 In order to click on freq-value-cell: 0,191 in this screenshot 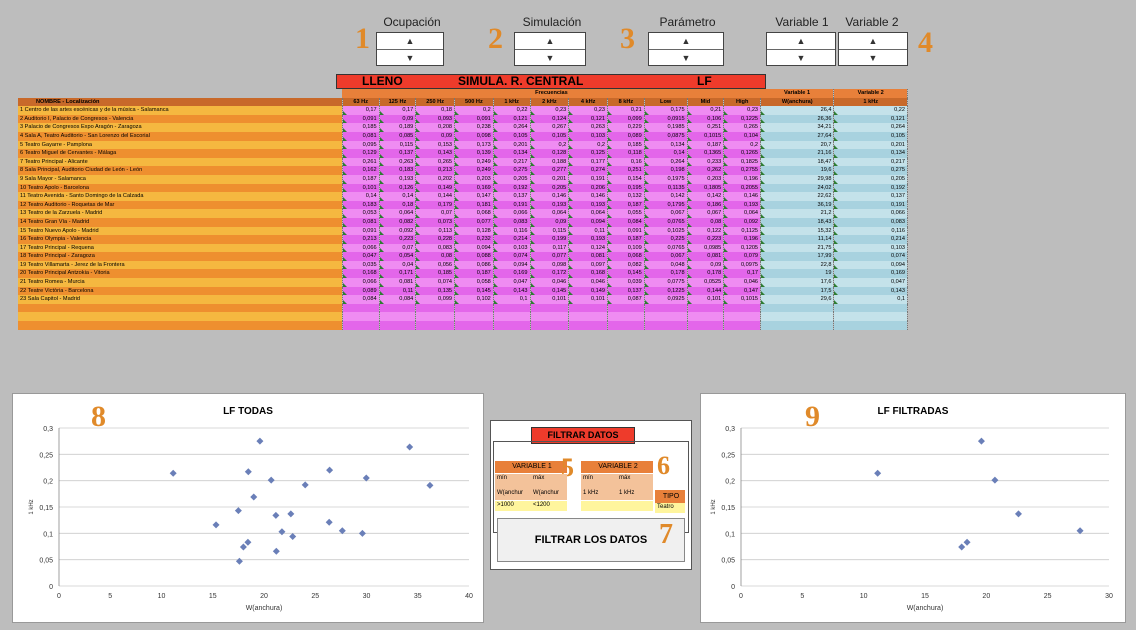, I will do `click(588, 179)`.